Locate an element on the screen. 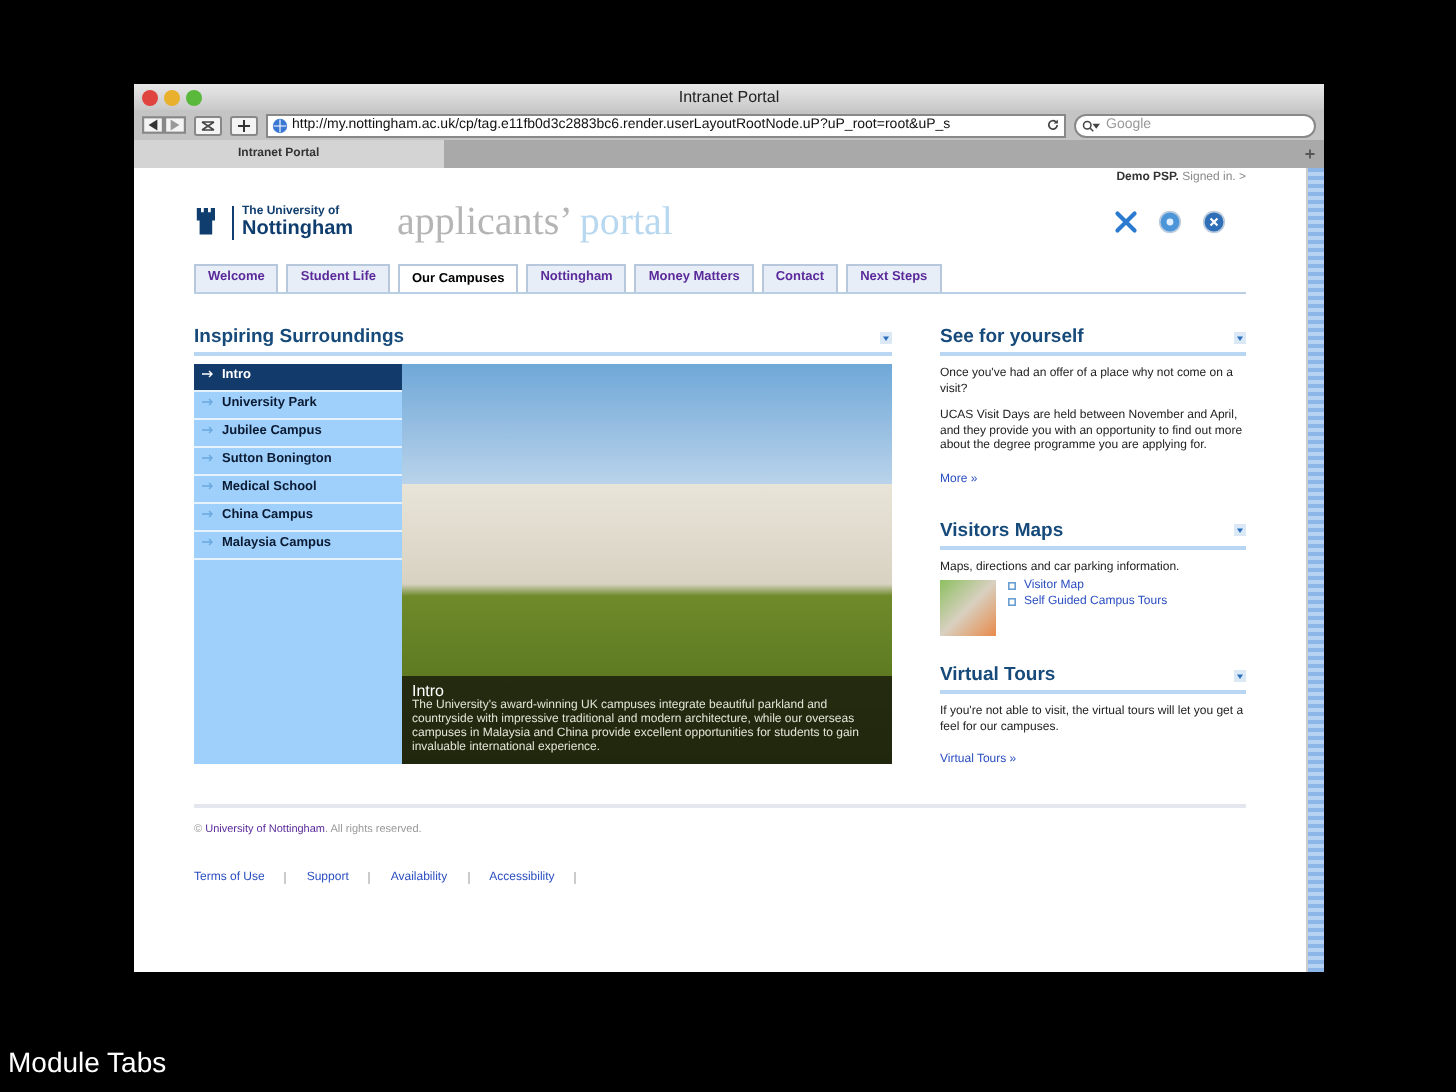 This screenshot has width=1456, height=1092. section-title: See for yourself is located at coordinates (1012, 337).